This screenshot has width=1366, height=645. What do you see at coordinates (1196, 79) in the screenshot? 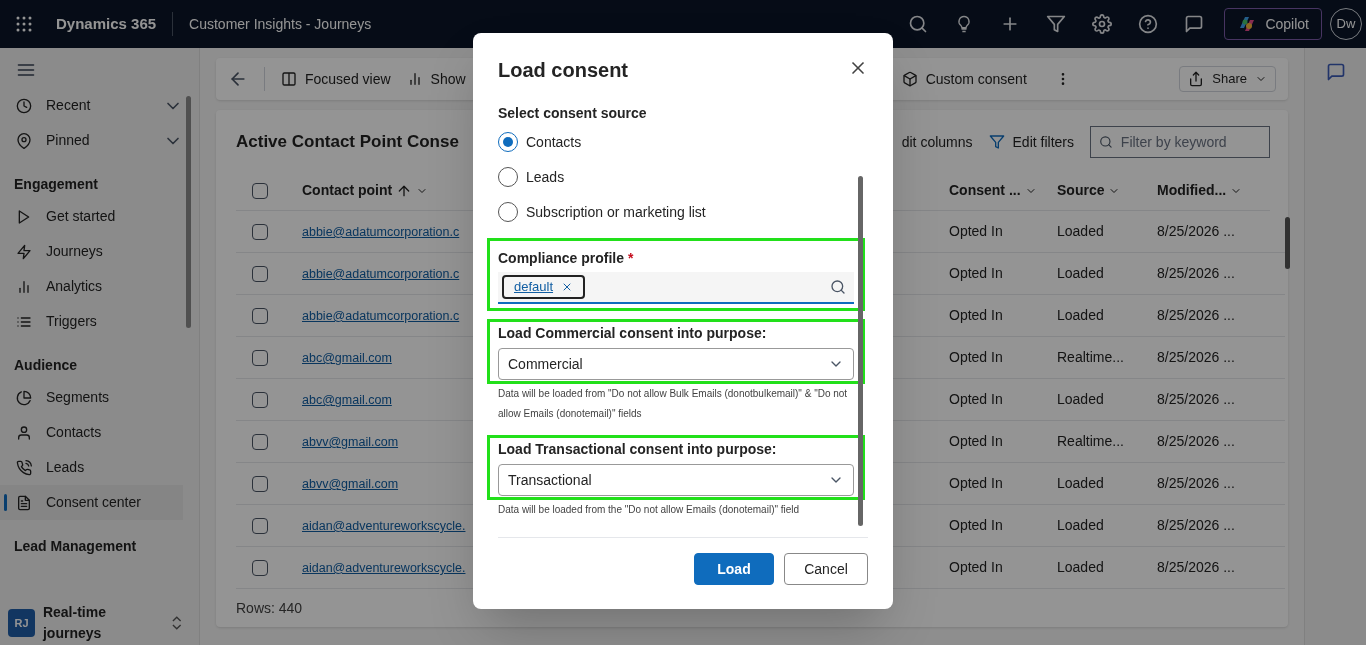
I see `share-icon` at bounding box center [1196, 79].